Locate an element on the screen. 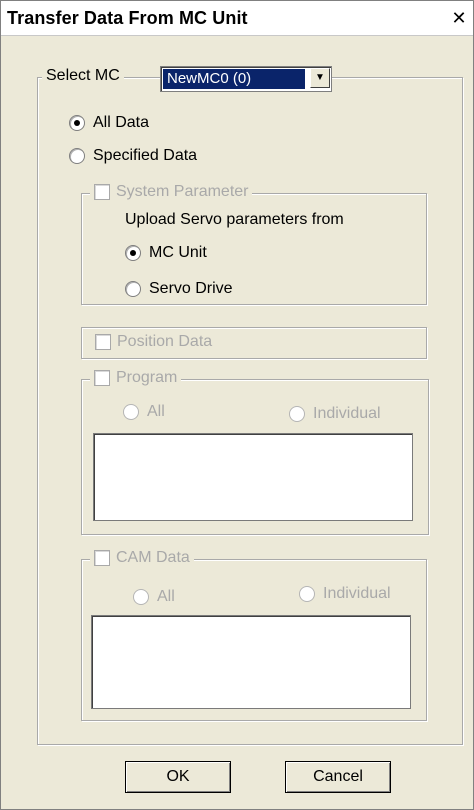 Image resolution: width=474 pixels, height=810 pixels. servo-drive-label: Servo Drive is located at coordinates (191, 288).